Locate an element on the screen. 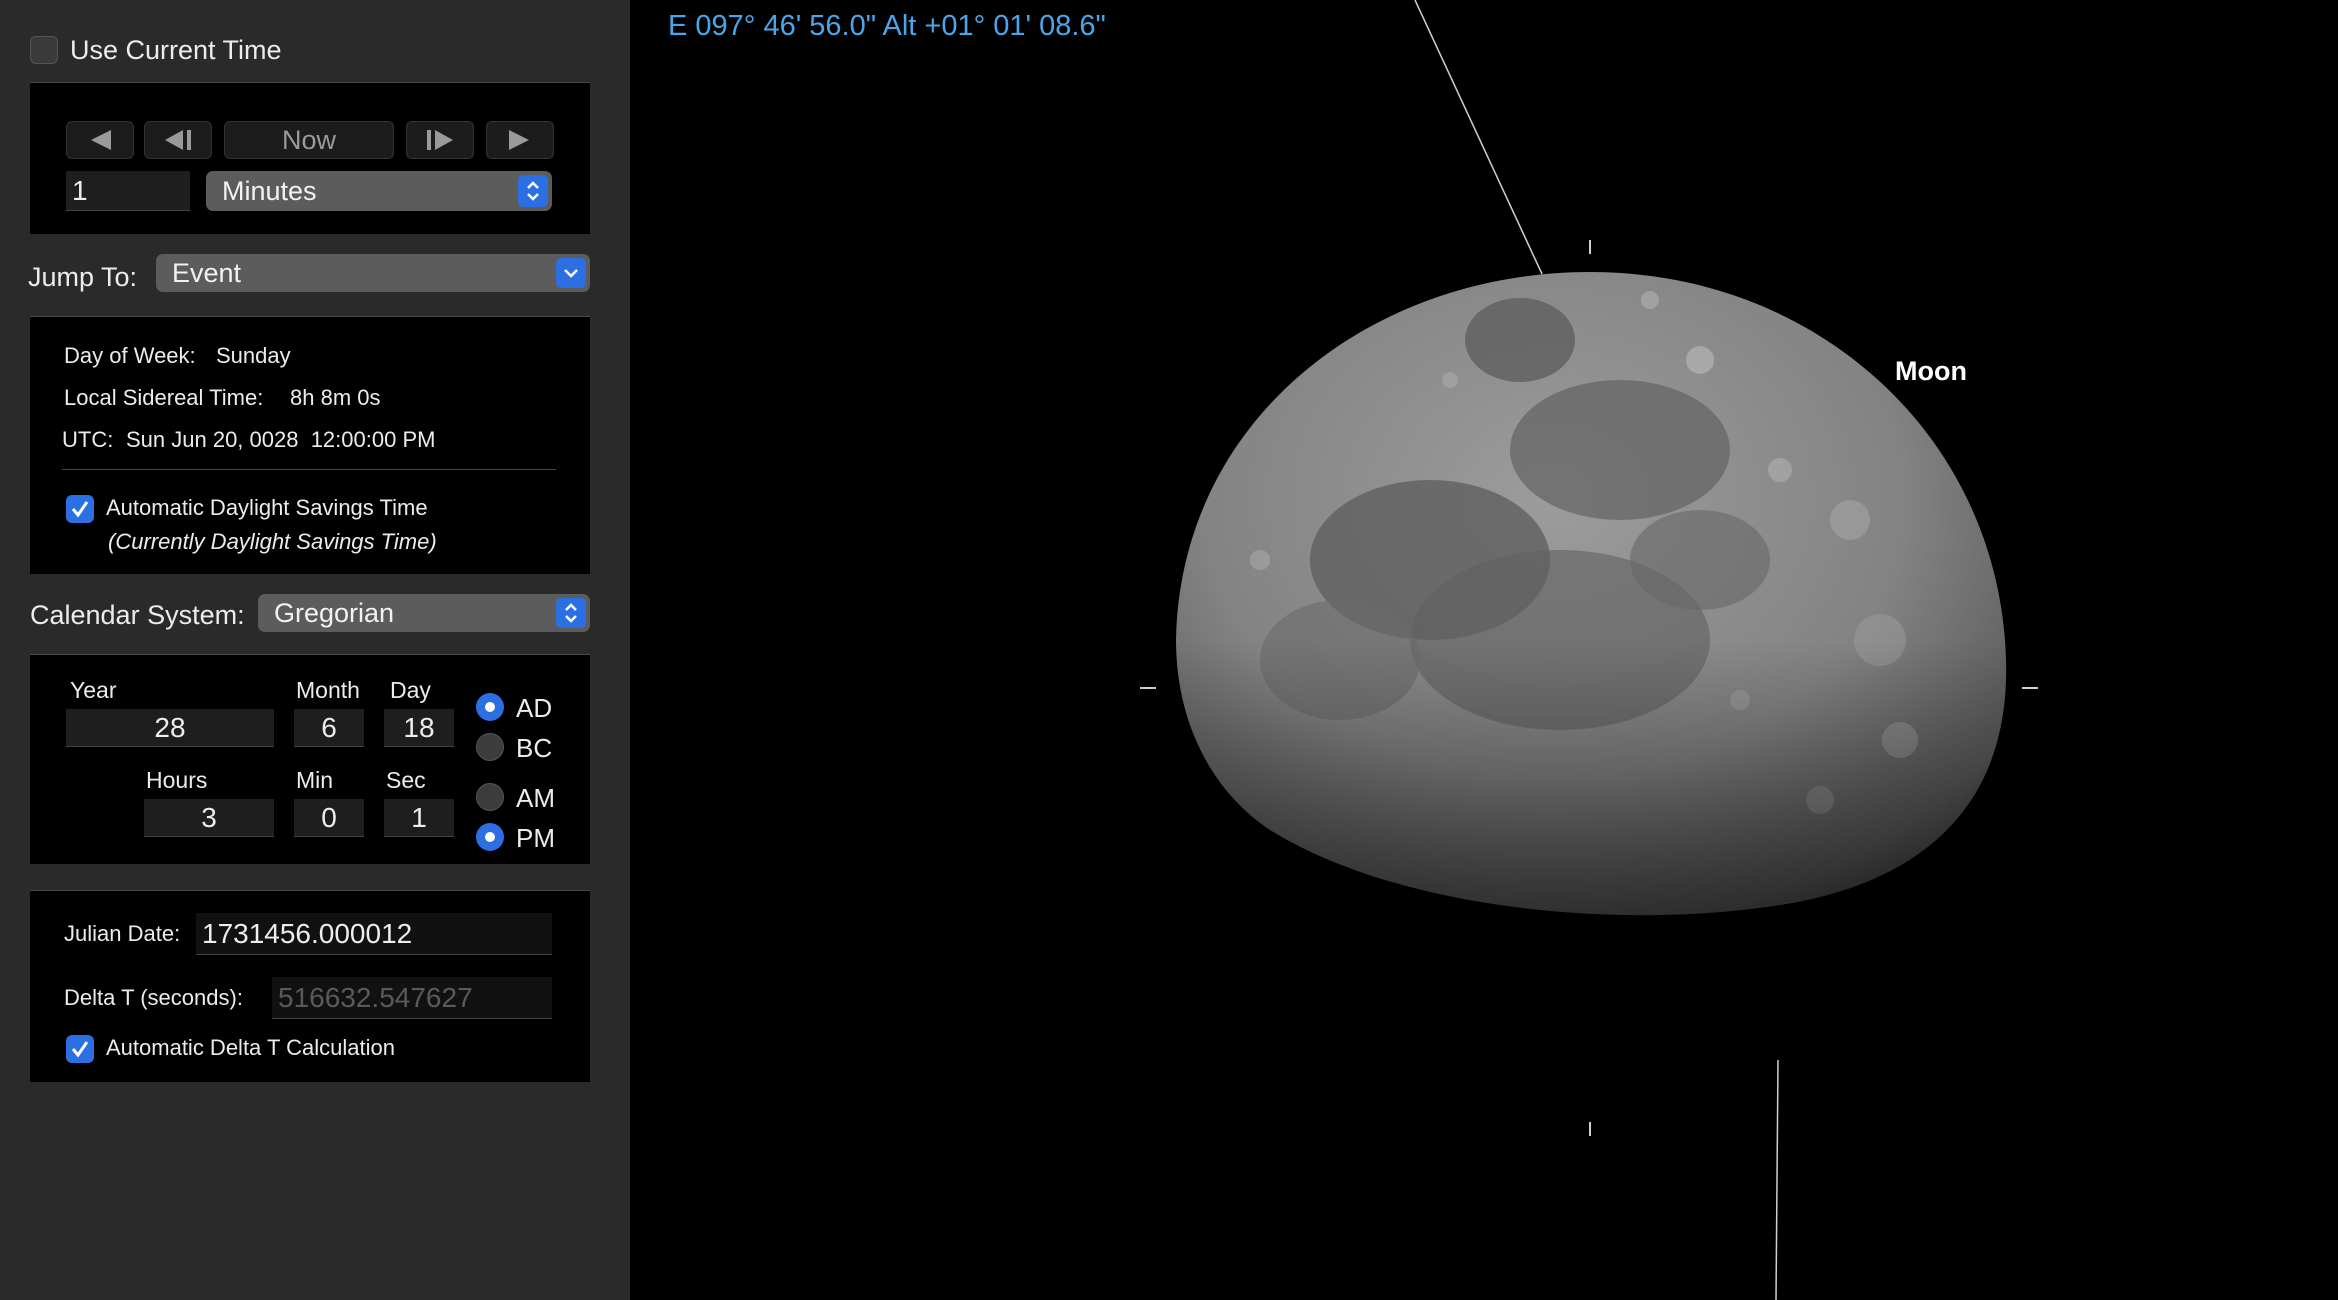  day-value: 18 is located at coordinates (419, 727).